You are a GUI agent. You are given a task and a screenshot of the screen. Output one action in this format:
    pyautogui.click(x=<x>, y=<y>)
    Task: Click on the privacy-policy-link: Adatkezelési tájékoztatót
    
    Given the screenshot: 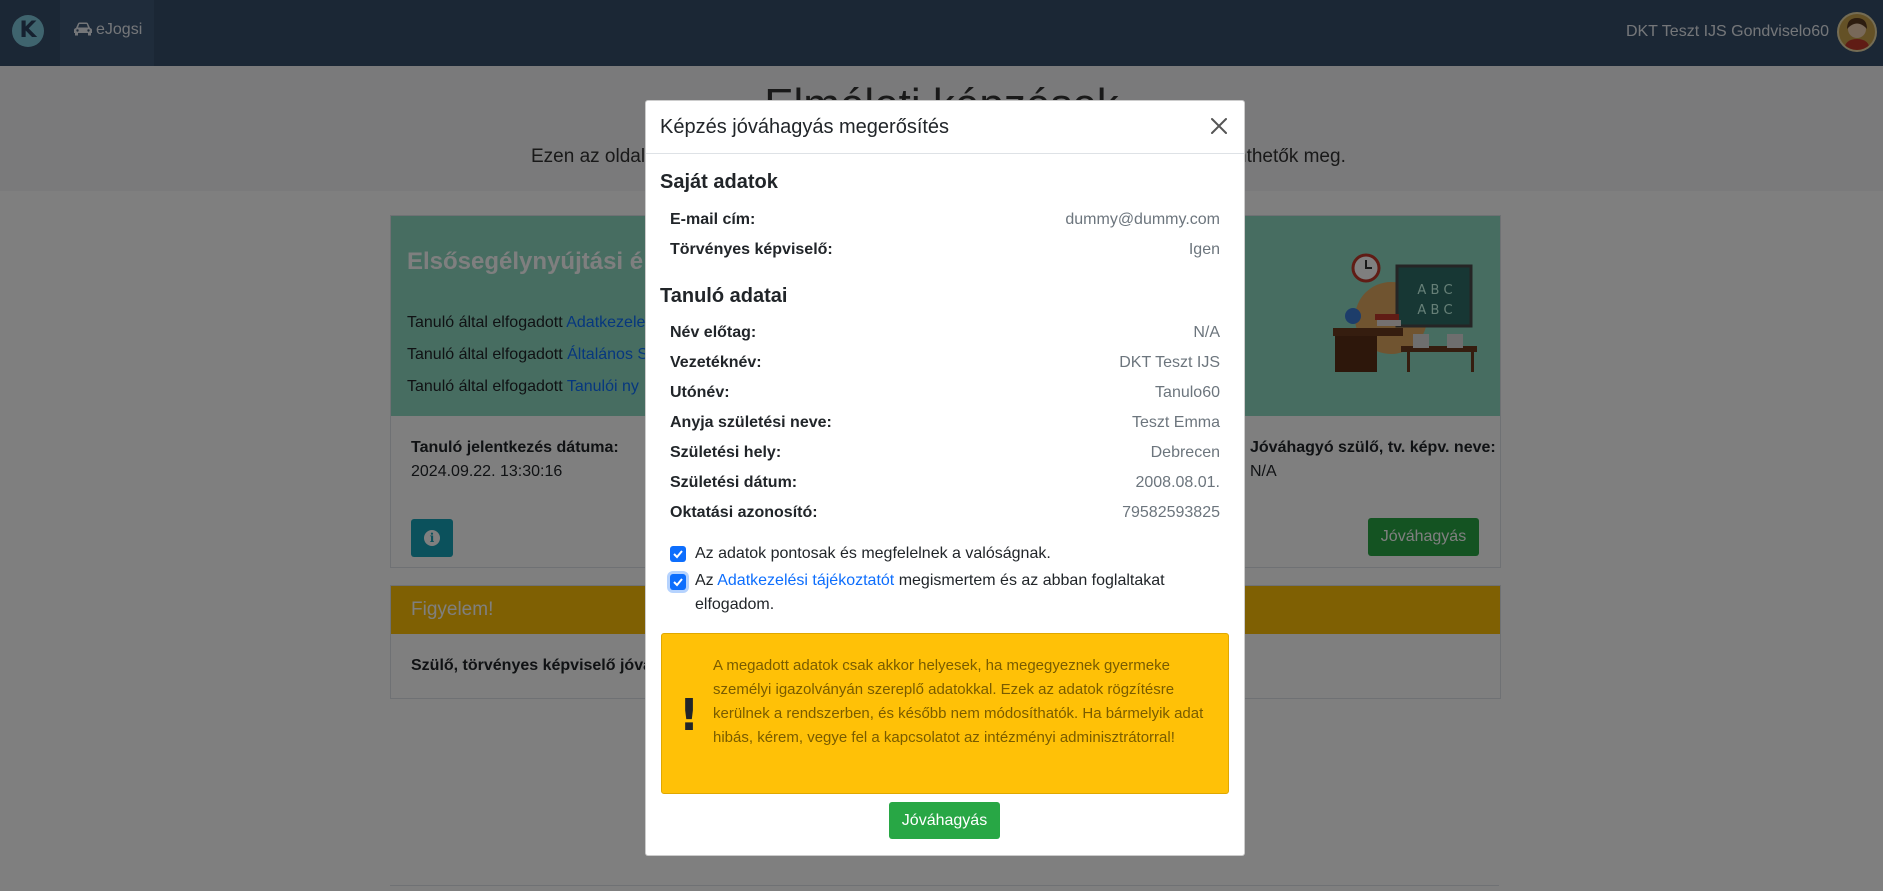 What is the action you would take?
    pyautogui.click(x=805, y=580)
    